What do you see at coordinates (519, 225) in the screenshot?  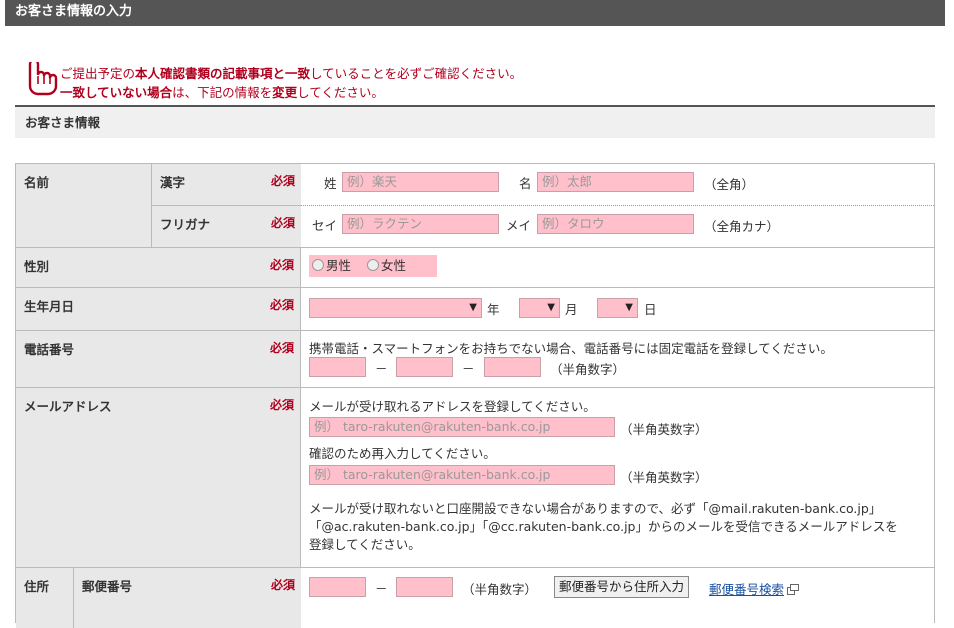 I see `mei-kana-label: メイ` at bounding box center [519, 225].